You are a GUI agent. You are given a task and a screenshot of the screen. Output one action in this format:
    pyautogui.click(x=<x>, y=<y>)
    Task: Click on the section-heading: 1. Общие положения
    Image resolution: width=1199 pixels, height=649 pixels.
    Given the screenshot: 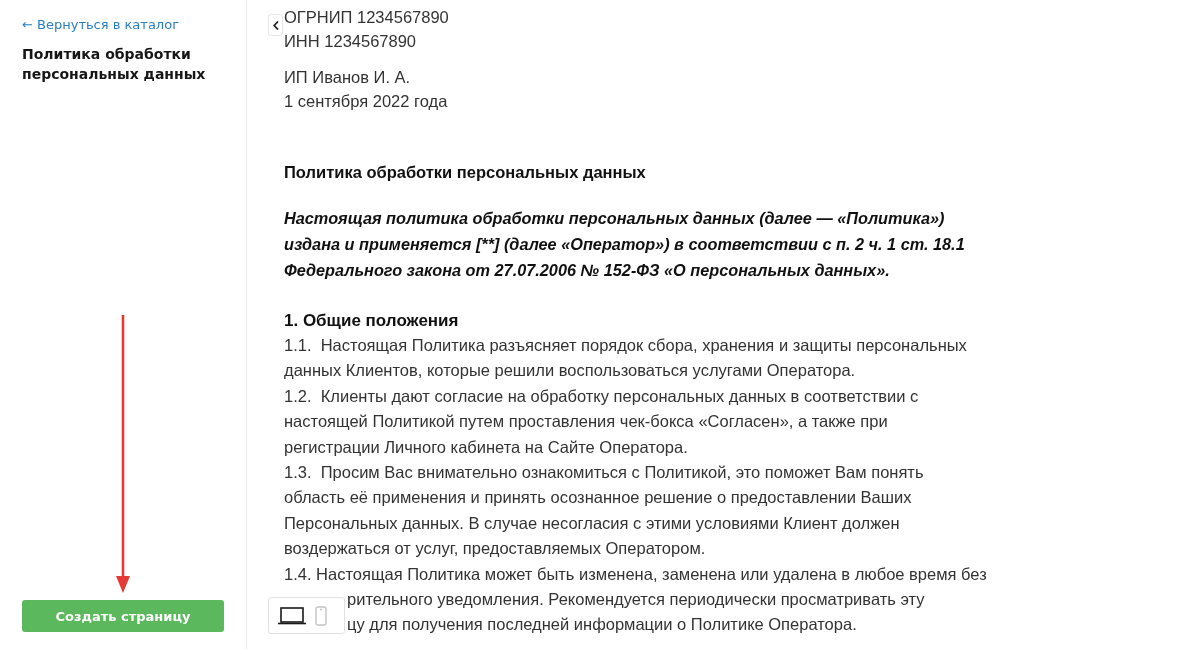 What is the action you would take?
    pyautogui.click(x=371, y=321)
    